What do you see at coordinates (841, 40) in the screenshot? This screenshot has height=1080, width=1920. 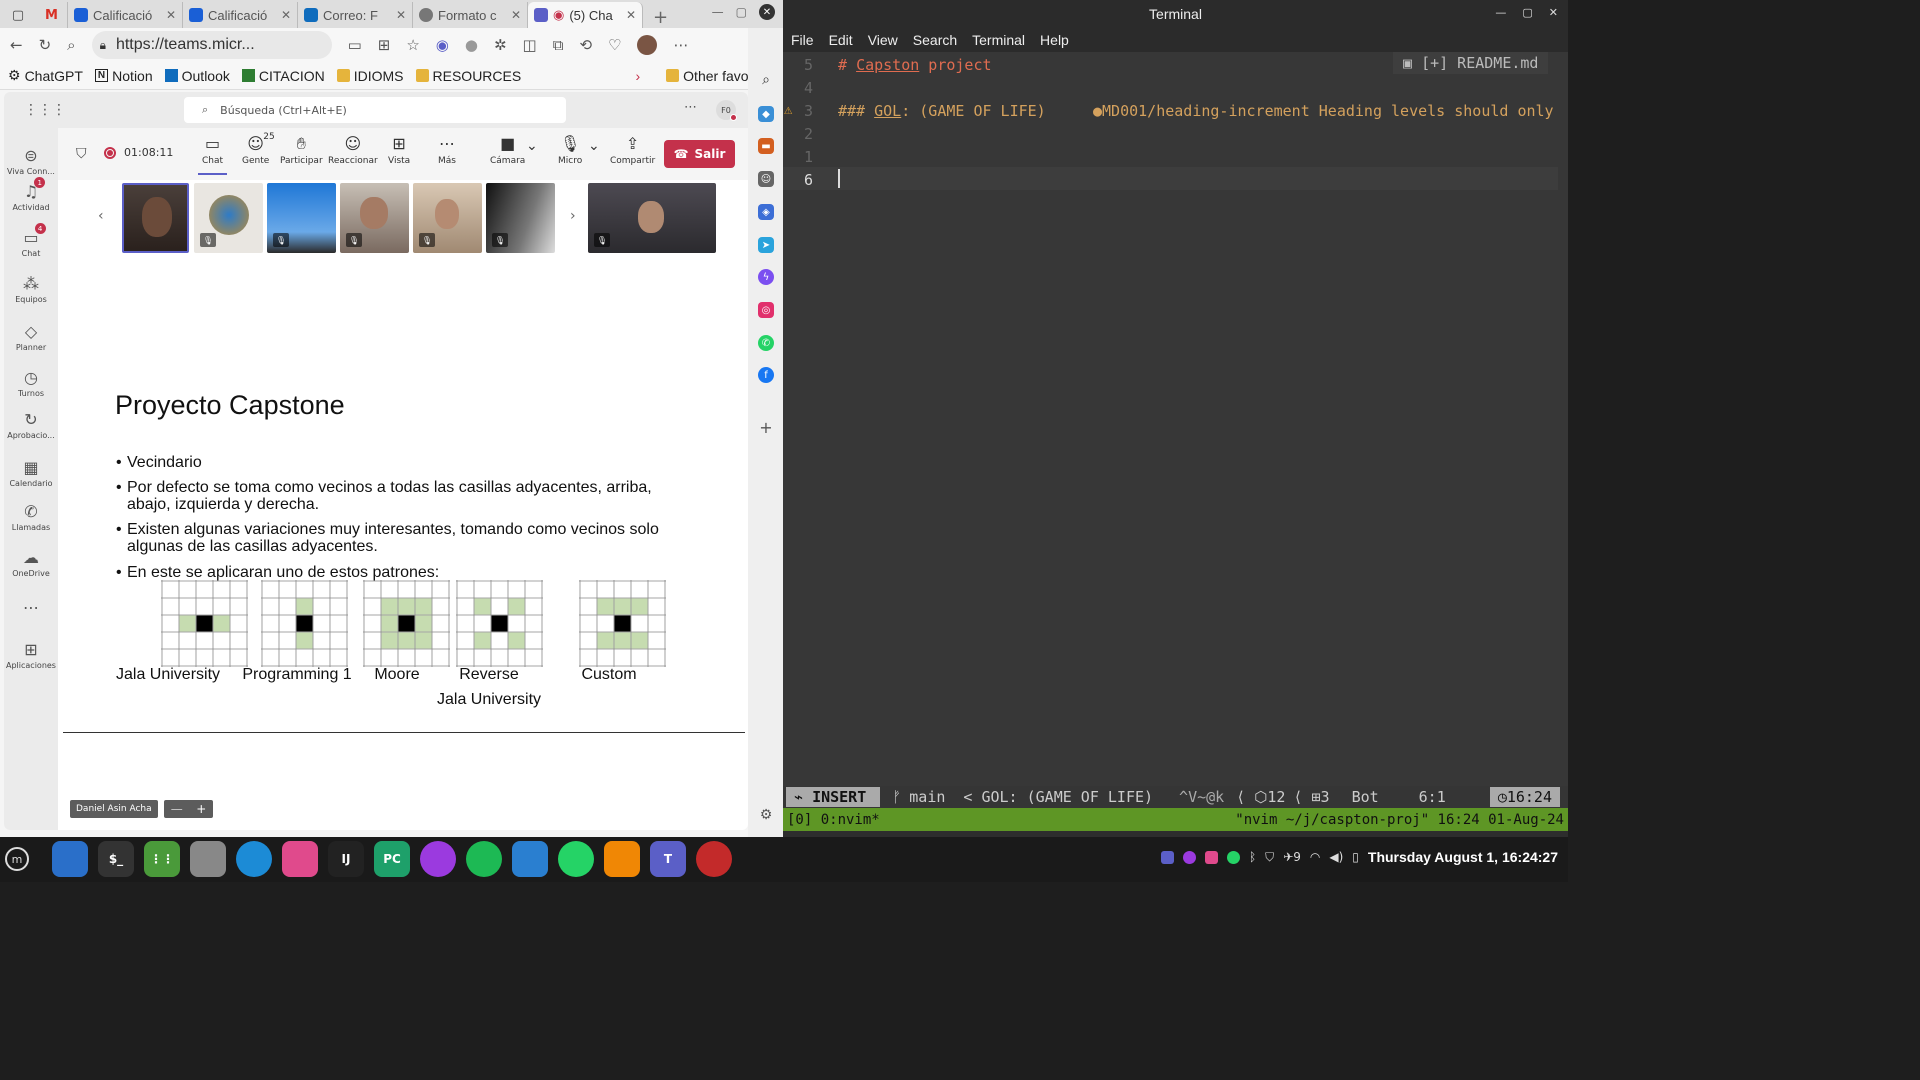 I see `menu-item-edit: Edit` at bounding box center [841, 40].